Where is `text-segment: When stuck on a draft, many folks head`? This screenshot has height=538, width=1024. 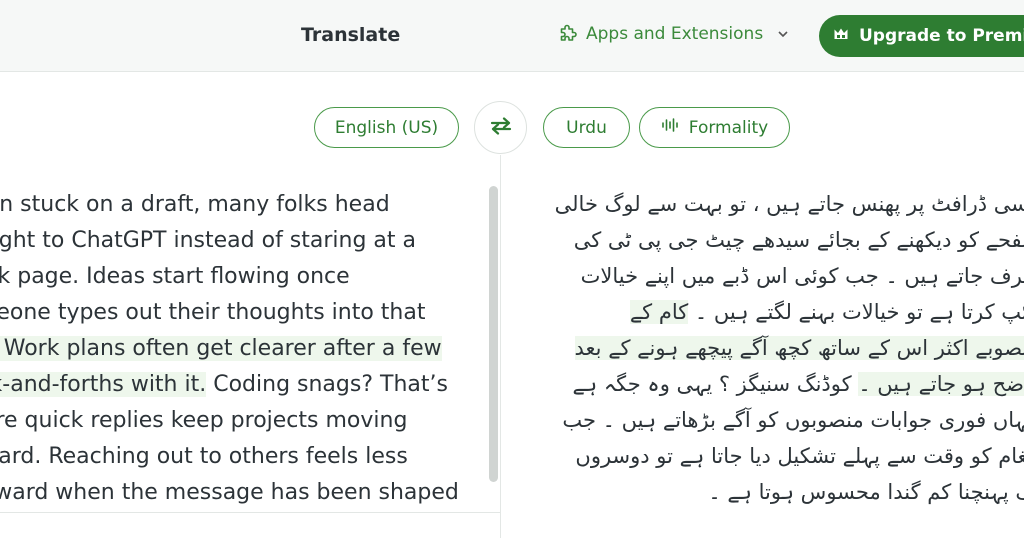
text-segment: When stuck on a draft, many folks head is located at coordinates (195, 204).